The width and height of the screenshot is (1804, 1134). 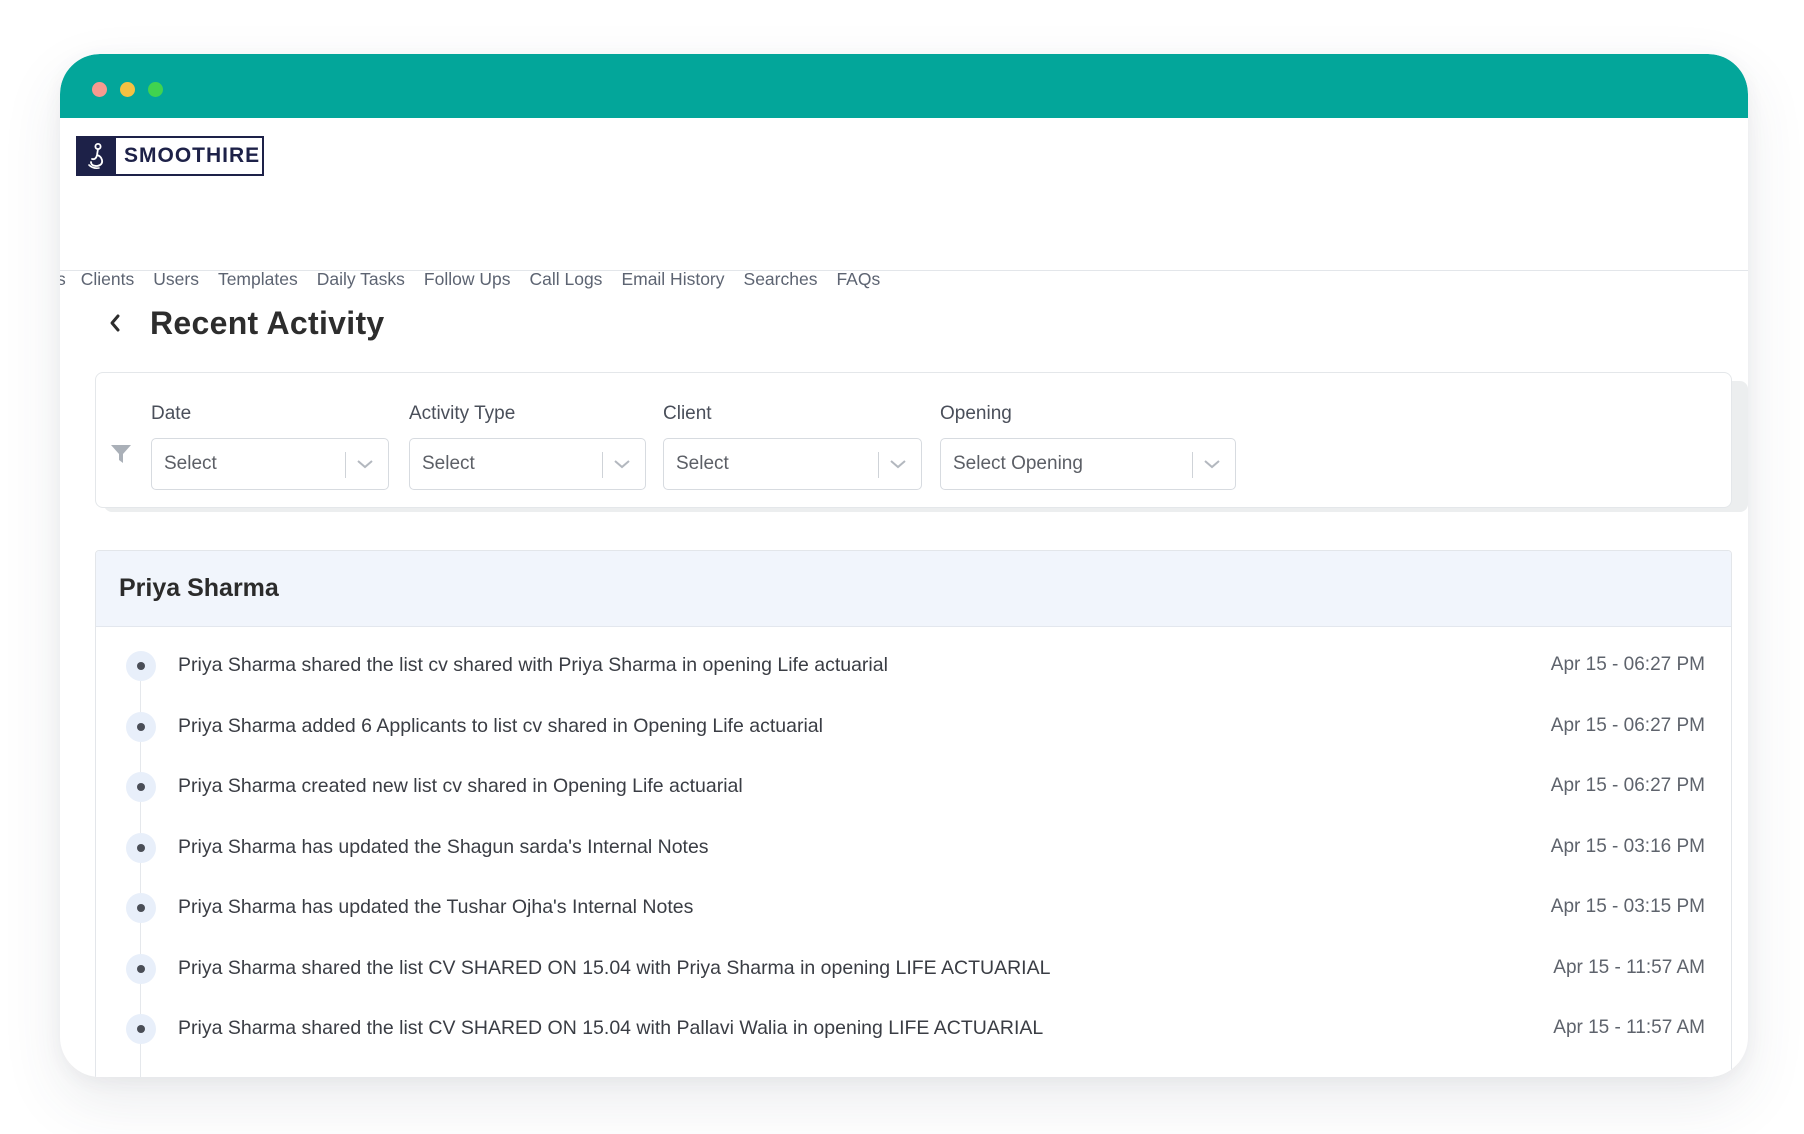 What do you see at coordinates (904, 86) in the screenshot?
I see `window-titlebar` at bounding box center [904, 86].